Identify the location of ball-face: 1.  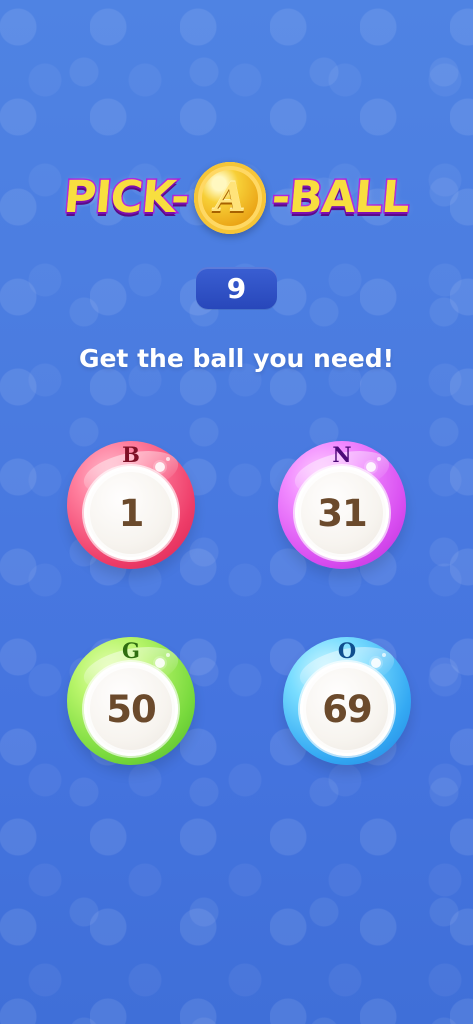
(131, 513).